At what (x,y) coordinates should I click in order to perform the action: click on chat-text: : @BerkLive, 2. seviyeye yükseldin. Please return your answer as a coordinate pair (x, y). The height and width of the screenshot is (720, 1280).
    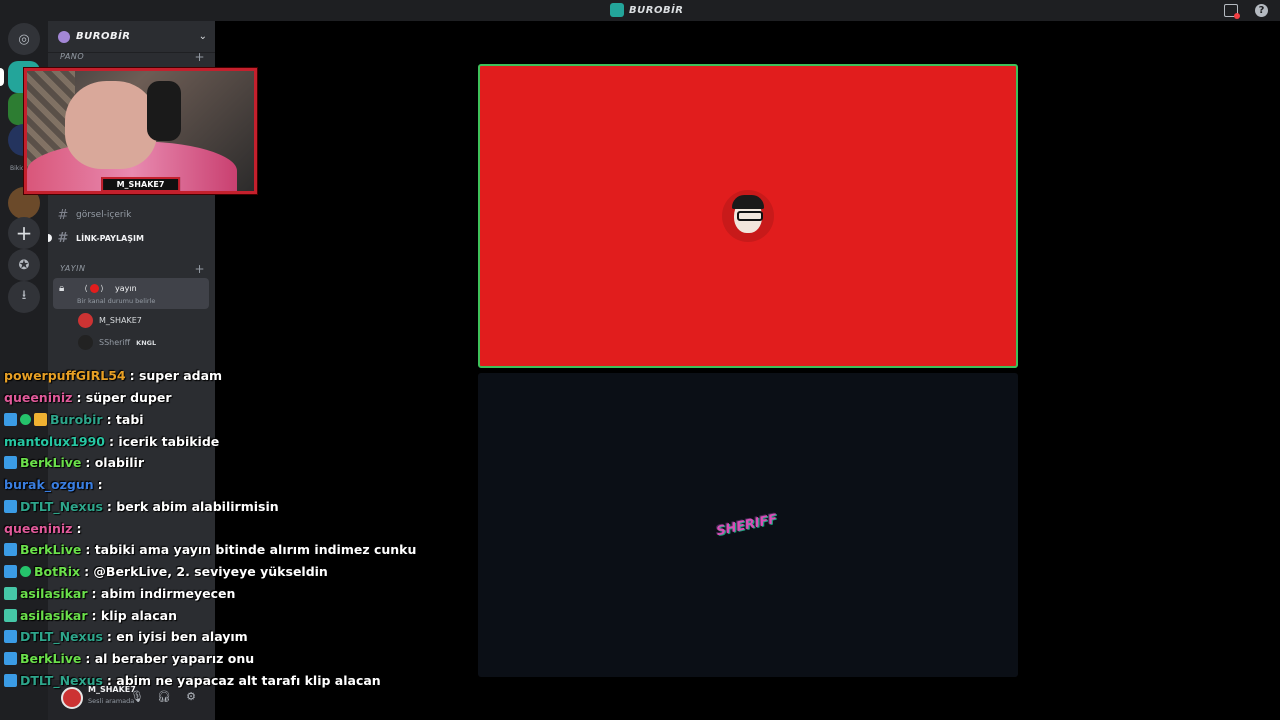
    Looking at the image, I should click on (206, 572).